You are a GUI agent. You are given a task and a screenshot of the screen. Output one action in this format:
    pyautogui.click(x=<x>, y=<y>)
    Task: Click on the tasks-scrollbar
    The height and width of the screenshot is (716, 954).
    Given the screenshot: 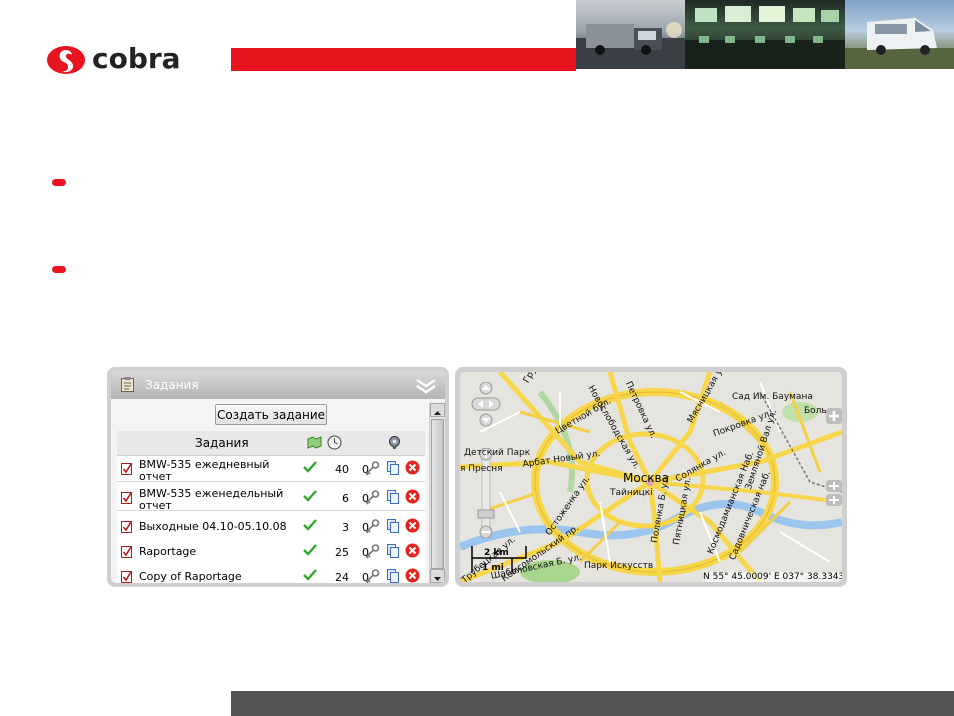 What is the action you would take?
    pyautogui.click(x=437, y=493)
    